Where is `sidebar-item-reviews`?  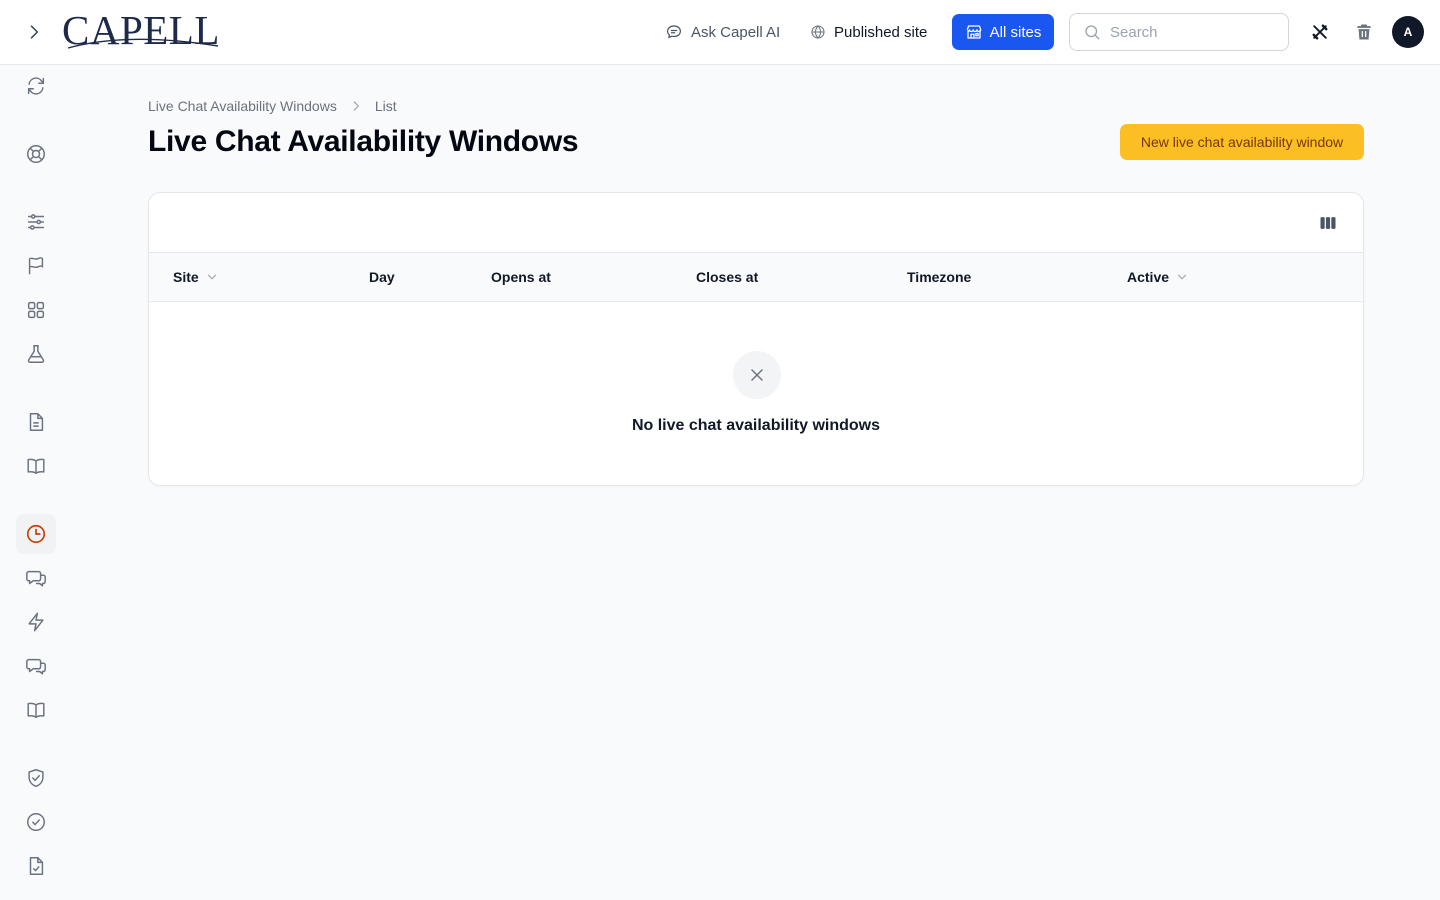 sidebar-item-reviews is located at coordinates (36, 866).